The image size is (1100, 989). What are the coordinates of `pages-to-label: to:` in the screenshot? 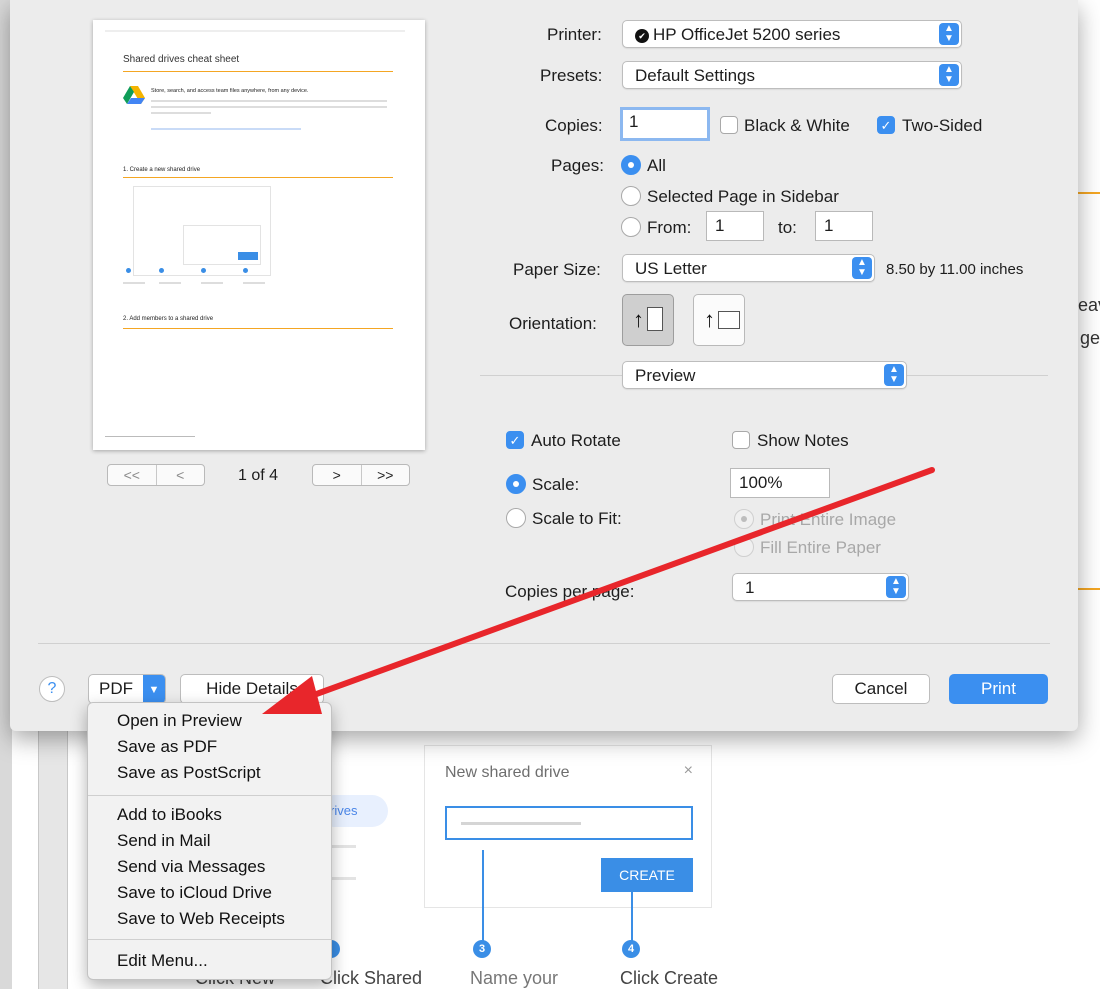 It's located at (787, 227).